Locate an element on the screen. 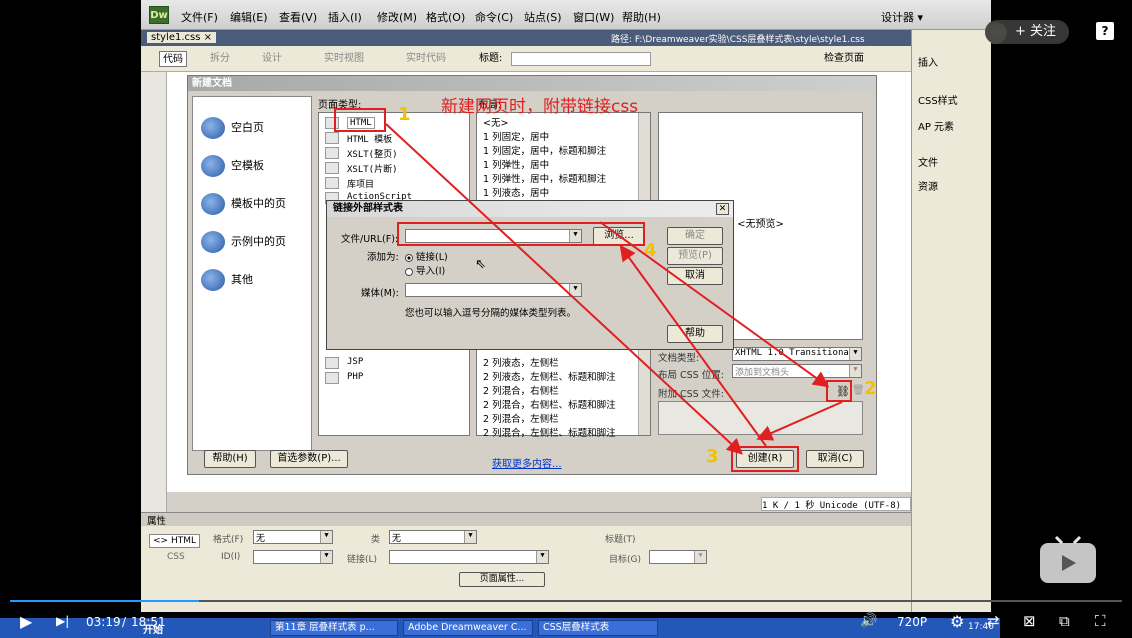 The image size is (1132, 638). help-icon: ? is located at coordinates (1105, 31).